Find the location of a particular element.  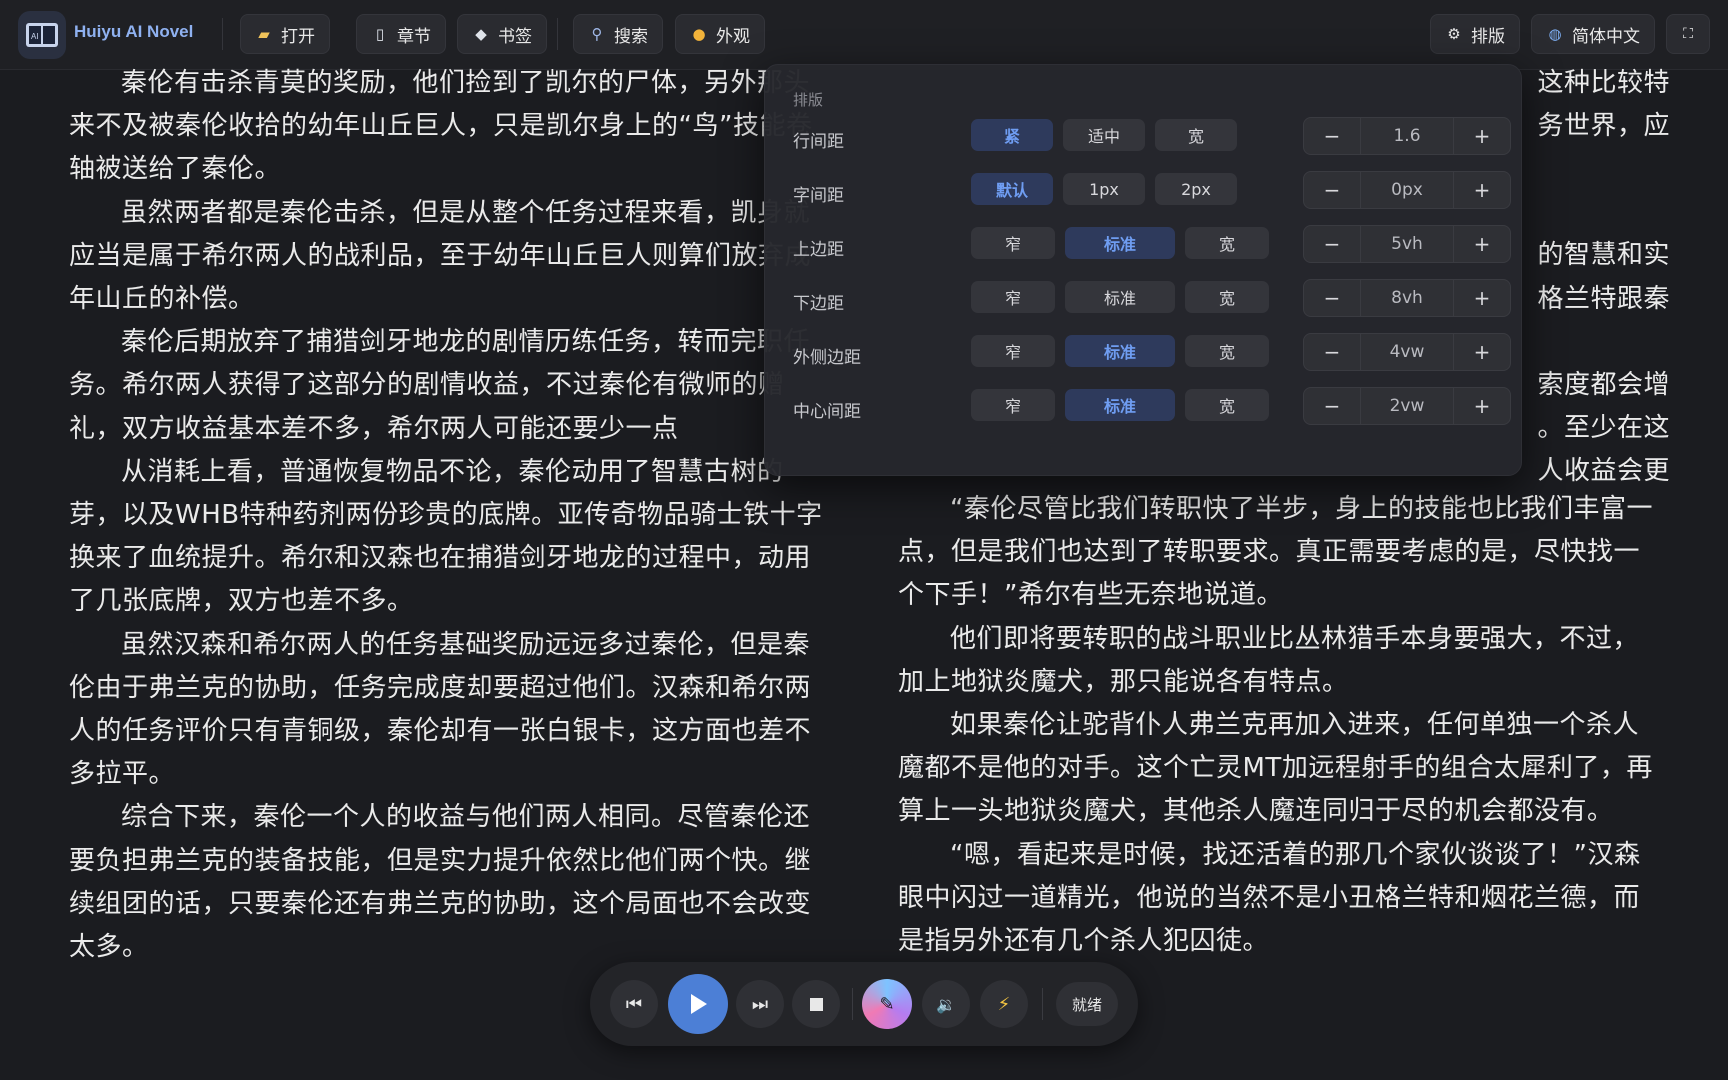

layout-row: 中心间距 窄标准宽 −2vw + is located at coordinates (1143, 407).